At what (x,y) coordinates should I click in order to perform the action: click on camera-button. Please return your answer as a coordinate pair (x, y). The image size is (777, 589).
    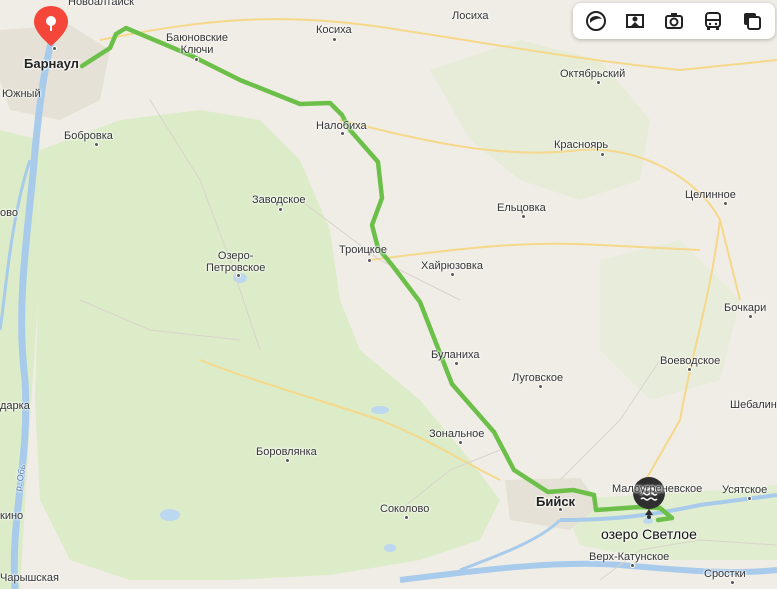
    Looking at the image, I should click on (674, 21).